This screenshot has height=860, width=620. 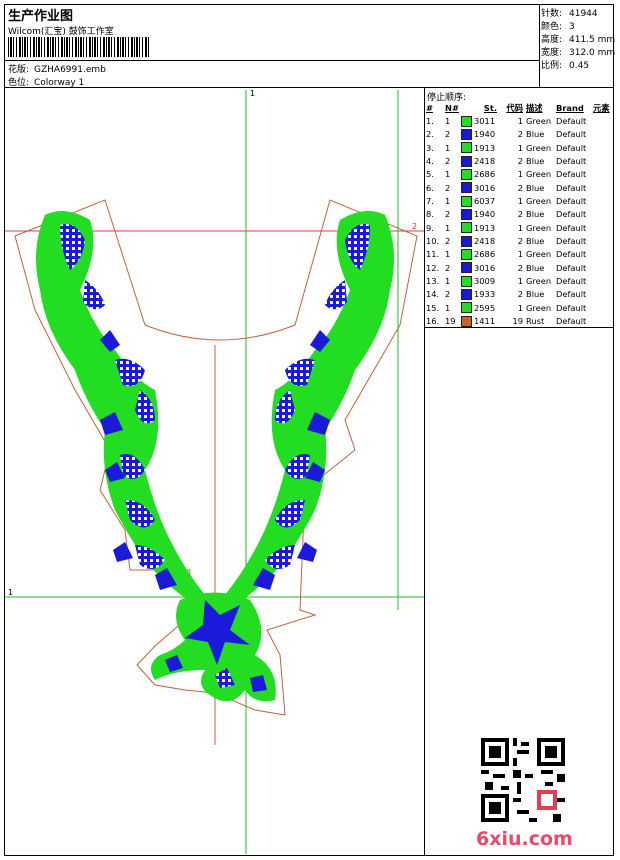 I want to click on colorway-row: 色位: Colorway 1, so click(x=46, y=81).